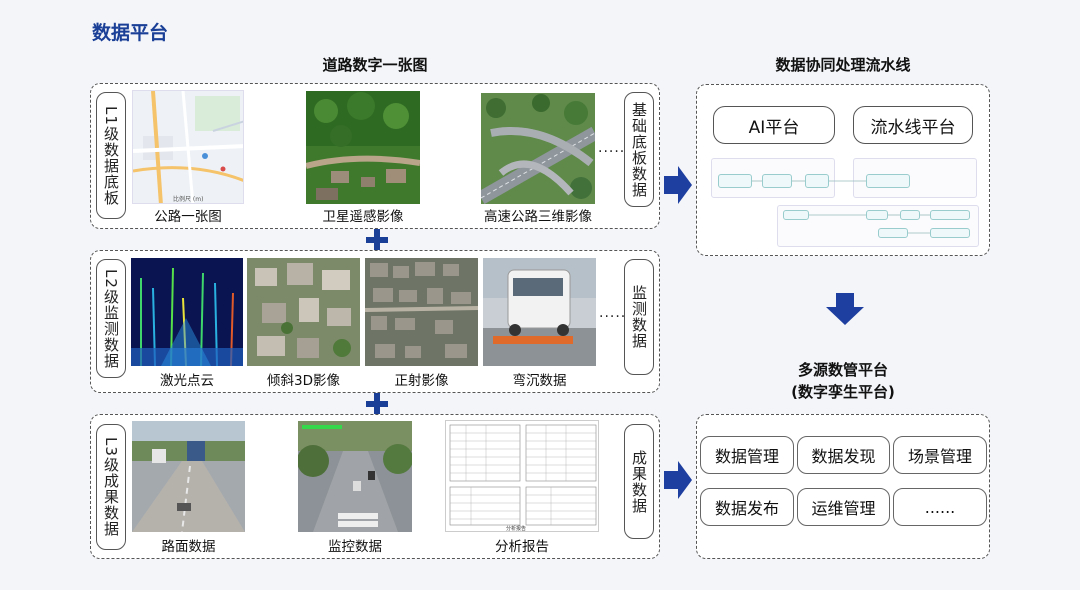  Describe the element at coordinates (841, 207) in the screenshot. I see `pipeline-connectors` at that location.